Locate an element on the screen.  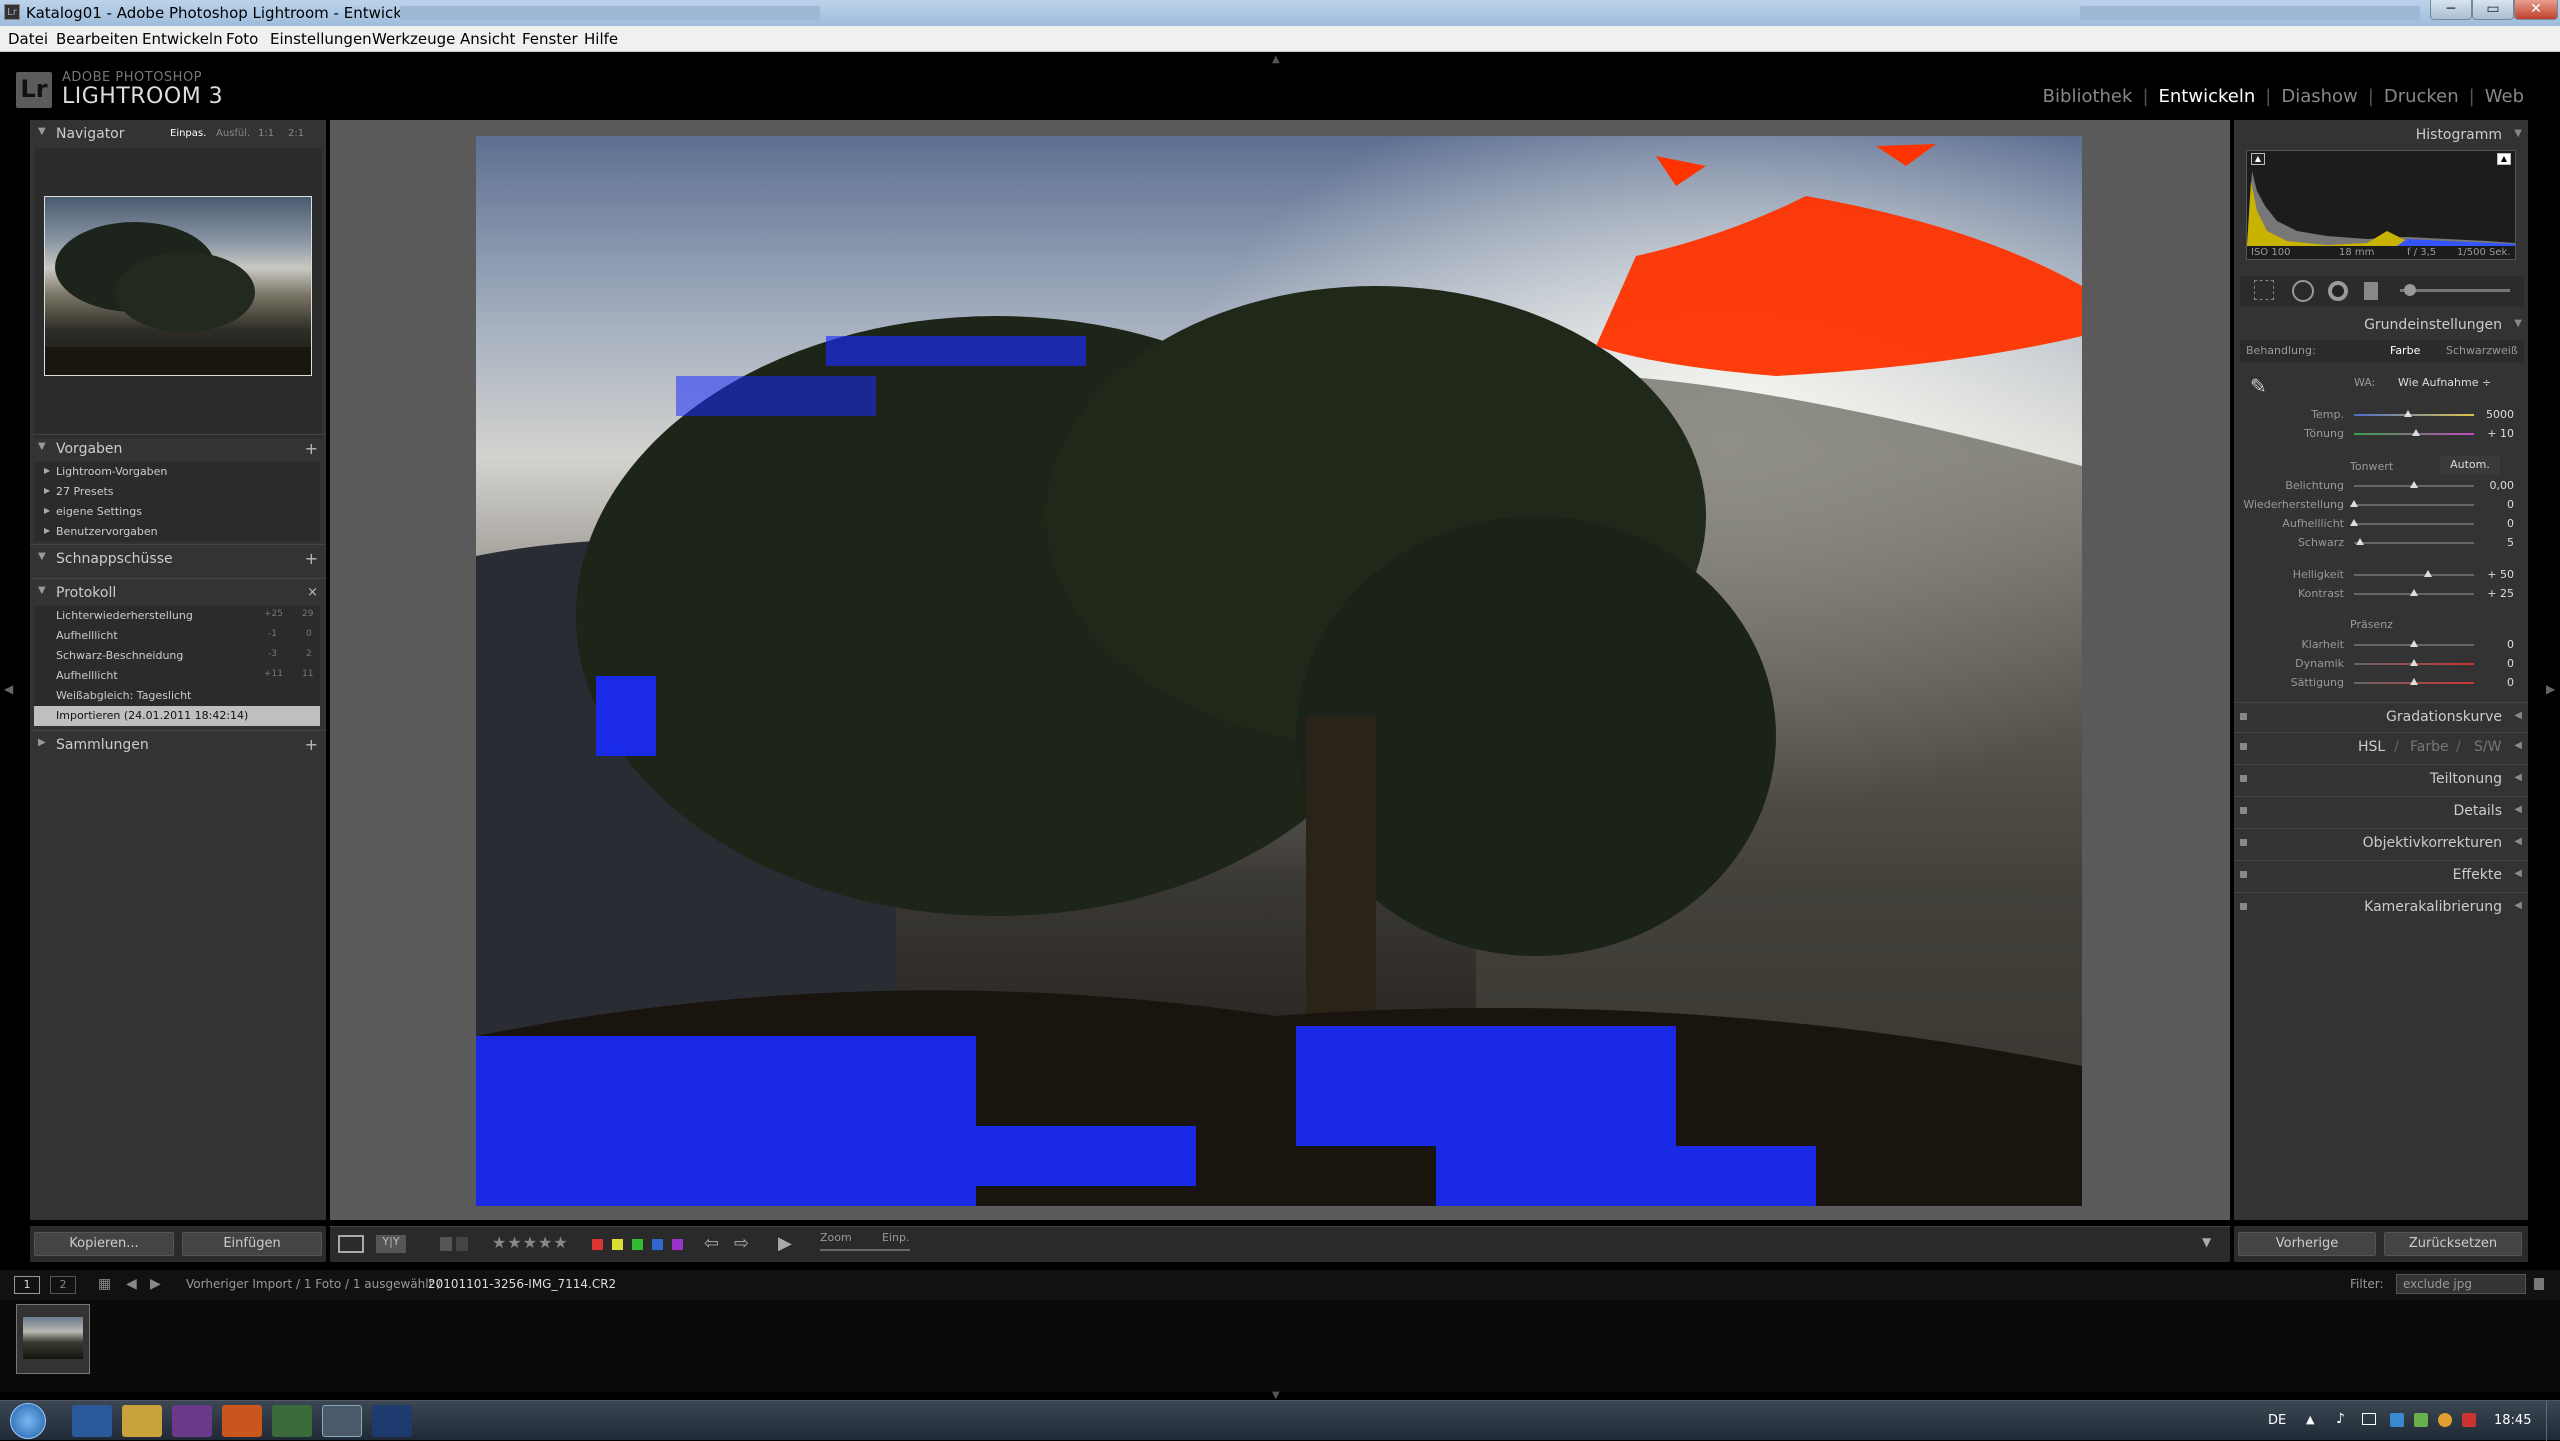
black-value: 5 is located at coordinates (2495, 542).